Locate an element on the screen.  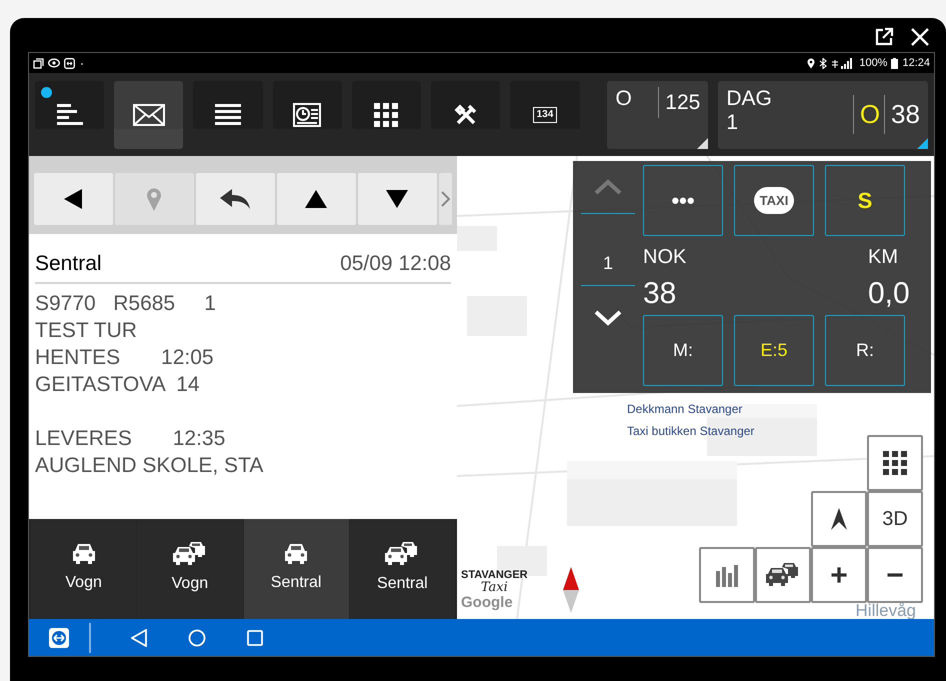
map-control-button: − is located at coordinates (895, 575).